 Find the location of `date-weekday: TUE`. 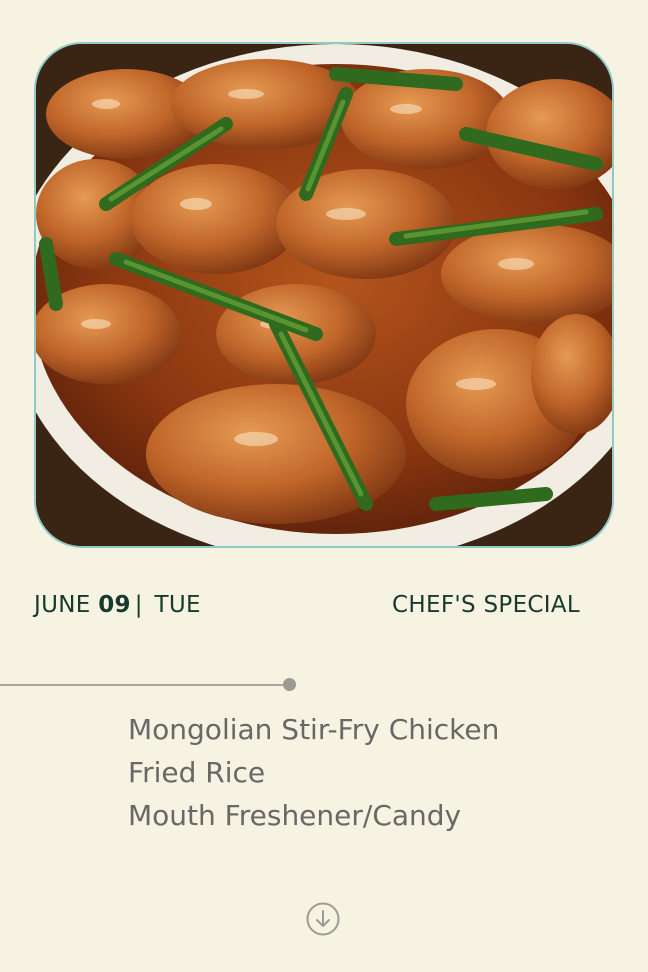

date-weekday: TUE is located at coordinates (177, 605).